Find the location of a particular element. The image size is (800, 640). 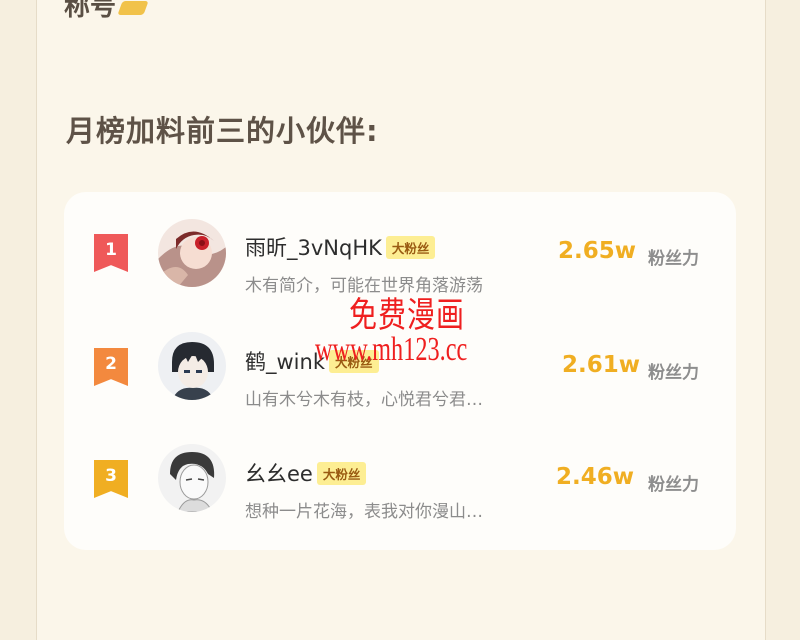

section-heading: 月榜加料前三的小伙伴: is located at coordinates (222, 131).